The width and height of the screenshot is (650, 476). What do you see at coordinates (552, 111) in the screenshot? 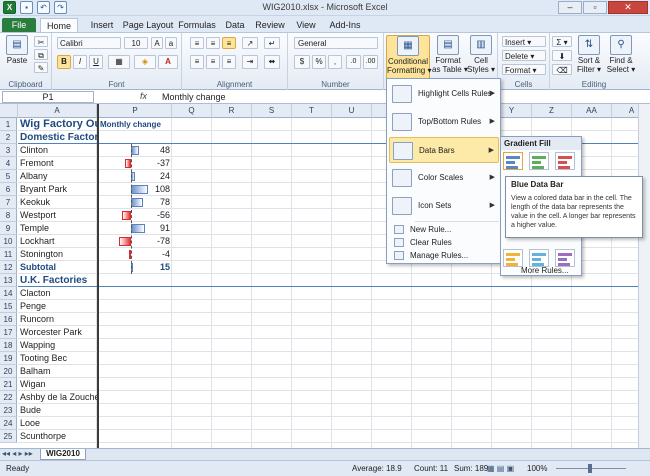
I see `column-header-z: Z` at bounding box center [552, 111].